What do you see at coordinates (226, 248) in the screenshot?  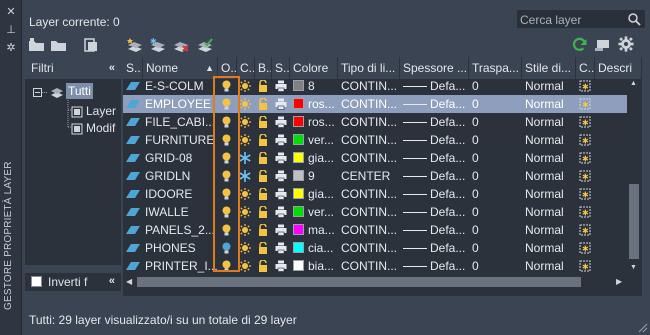 I see `bulb-off-icon` at bounding box center [226, 248].